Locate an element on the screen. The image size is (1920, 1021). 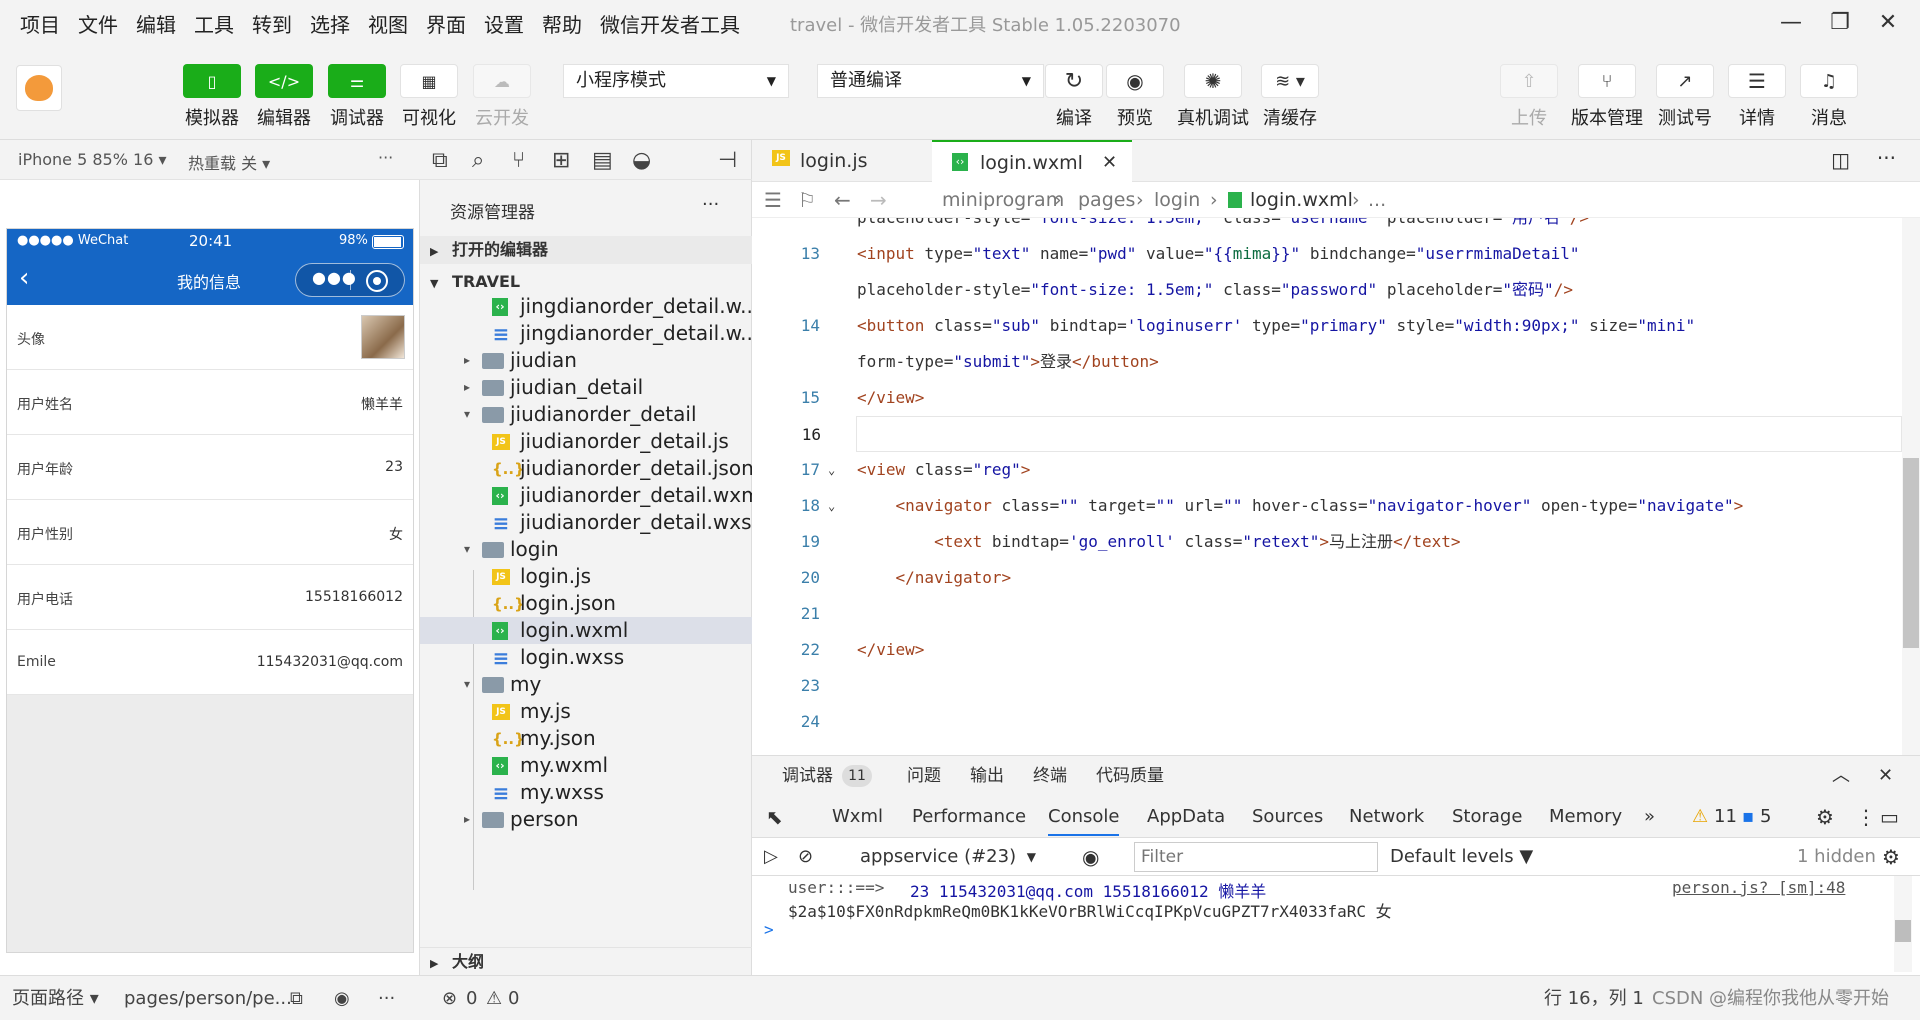
cloud-button: ☁ is located at coordinates (502, 81).